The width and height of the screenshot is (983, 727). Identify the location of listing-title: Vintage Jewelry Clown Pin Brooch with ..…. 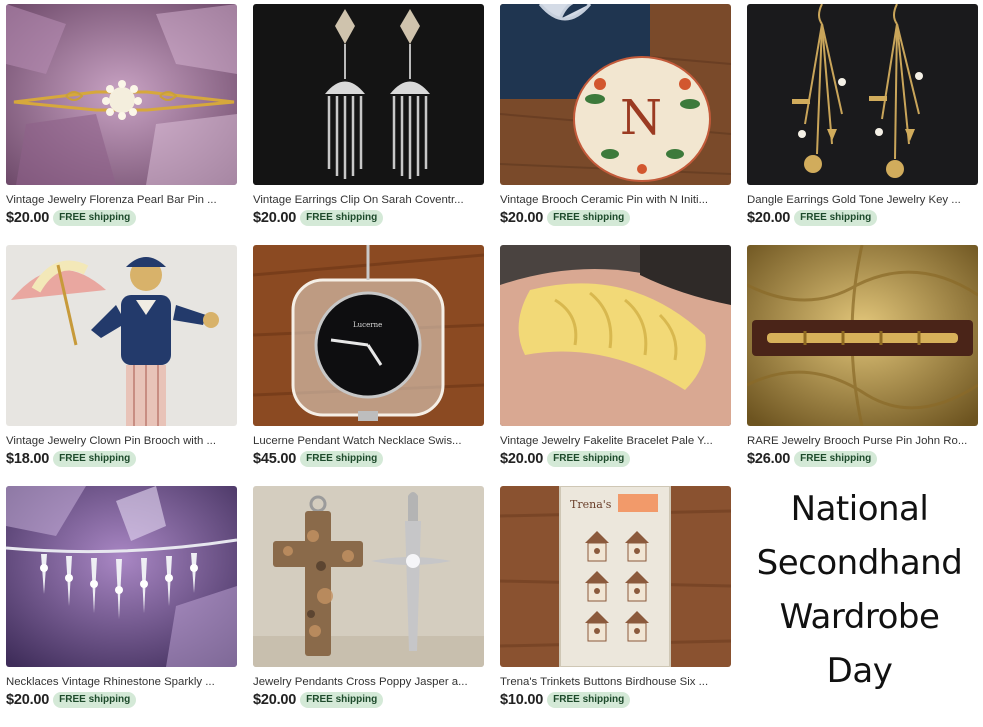
(121, 441).